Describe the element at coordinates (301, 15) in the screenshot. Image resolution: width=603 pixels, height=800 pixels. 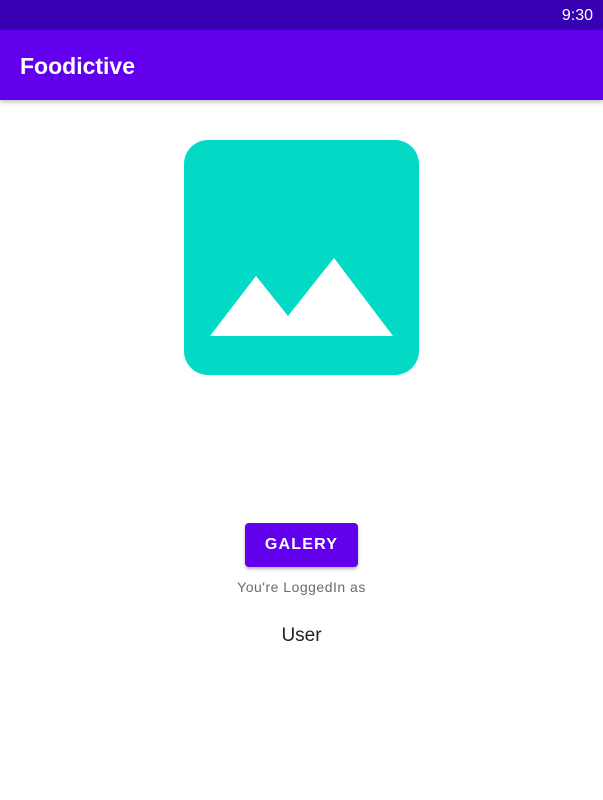
I see `status-bar: 9:30` at that location.